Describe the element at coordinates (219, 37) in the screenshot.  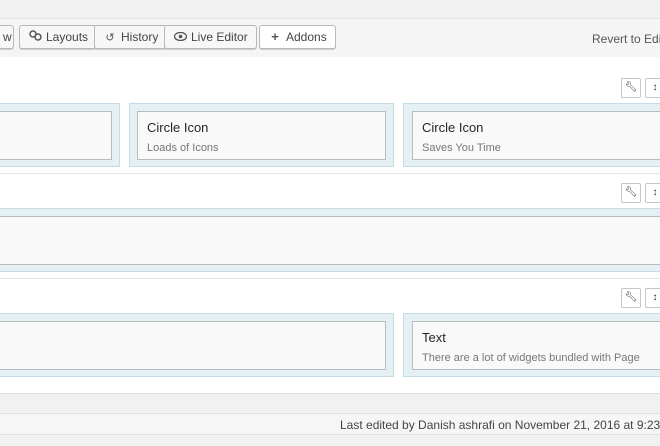
I see `live-editor-button-label: Live Editor` at that location.